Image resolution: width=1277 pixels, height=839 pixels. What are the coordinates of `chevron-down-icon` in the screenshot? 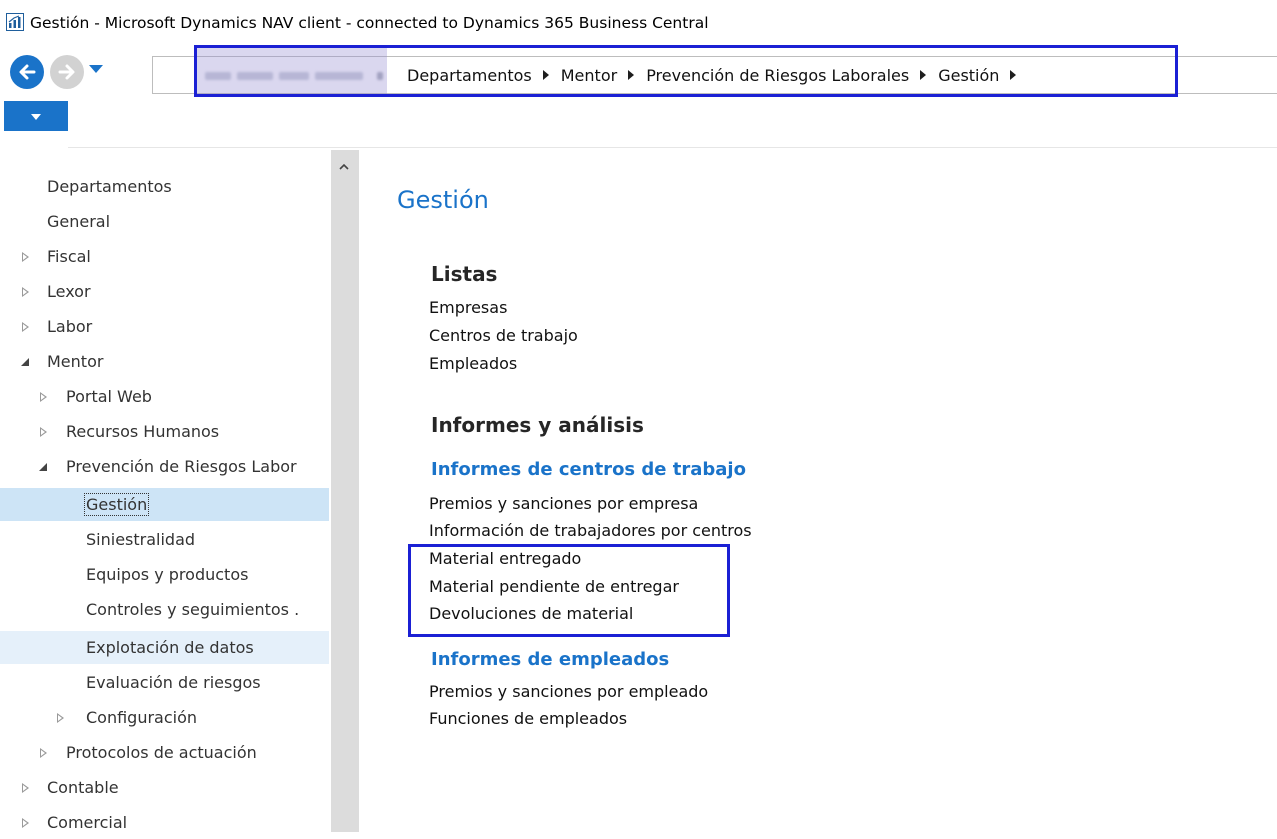 It's located at (36, 117).